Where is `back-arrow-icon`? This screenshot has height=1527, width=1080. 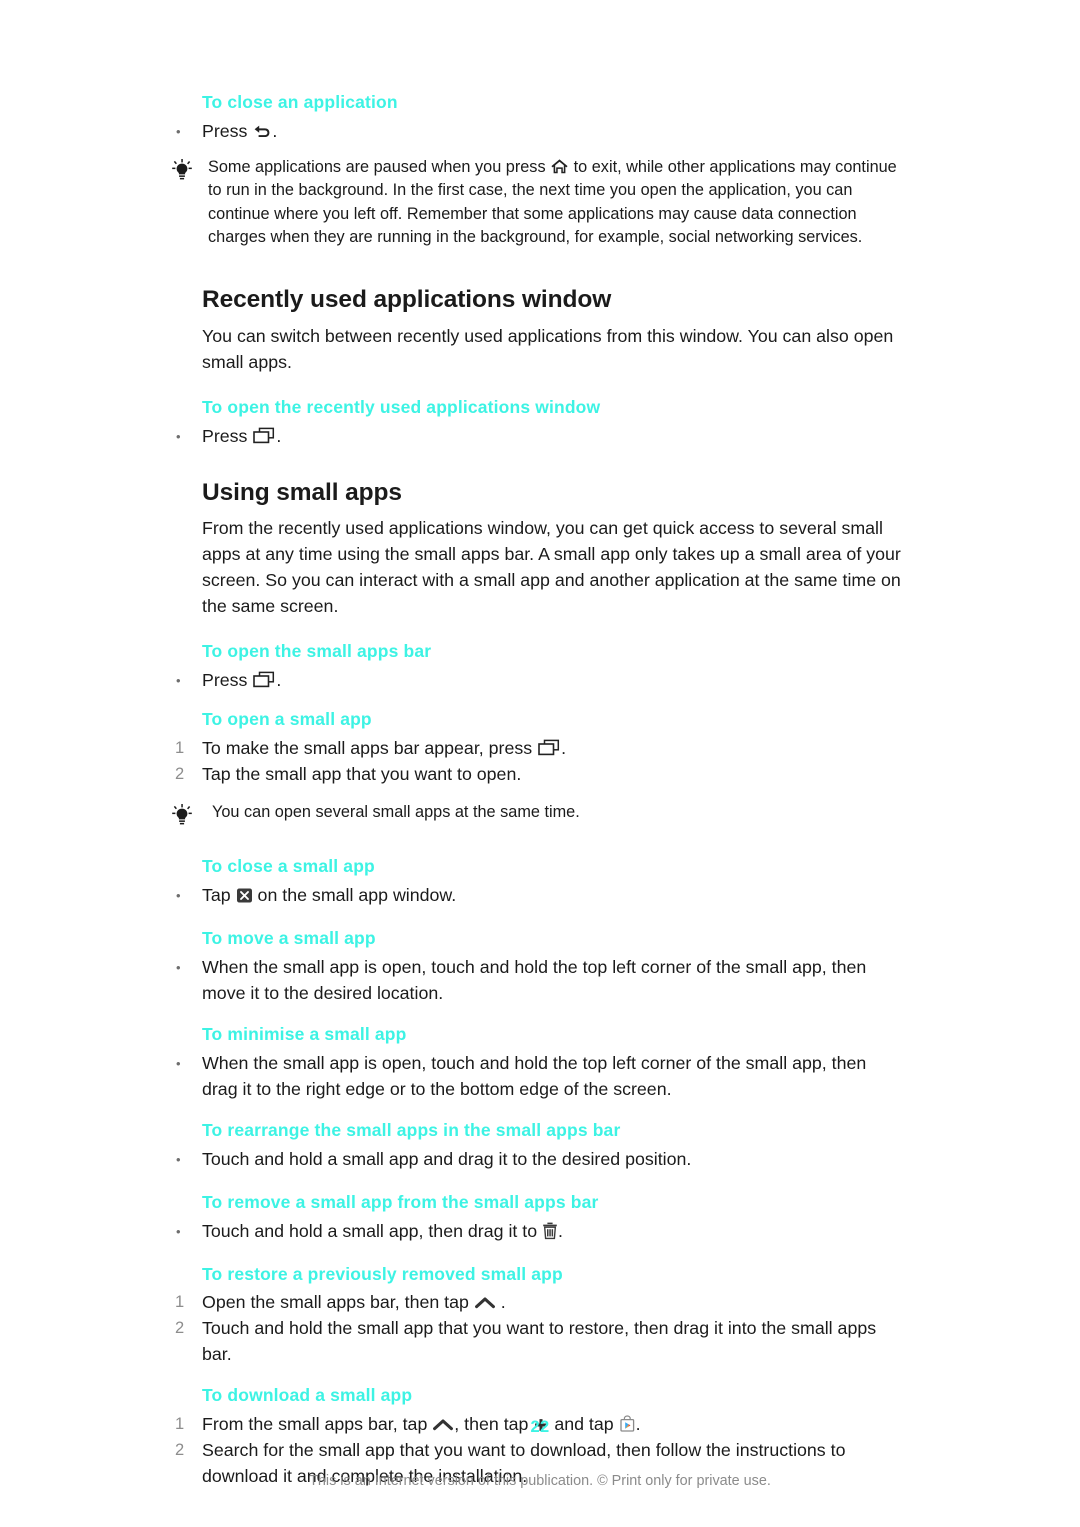 back-arrow-icon is located at coordinates (262, 131).